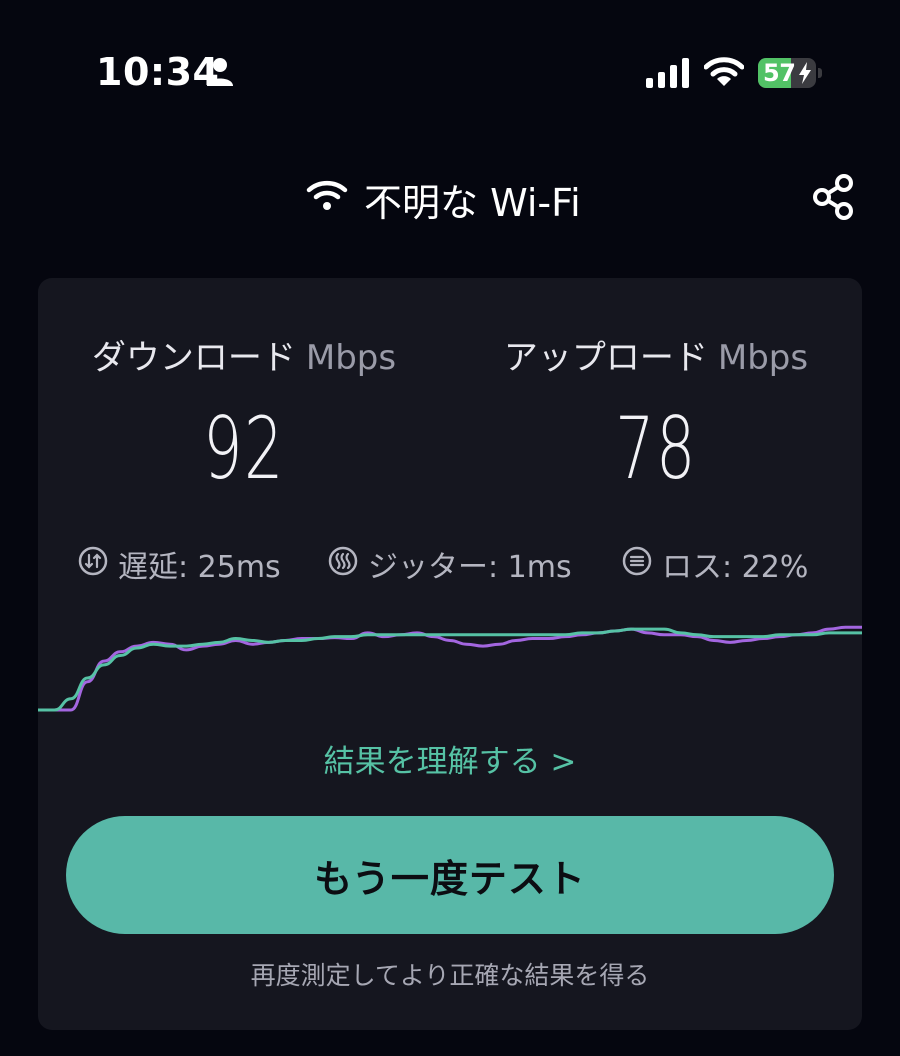 The width and height of the screenshot is (900, 1056). Describe the element at coordinates (199, 567) in the screenshot. I see `latency-text: 遅延: 25ms` at that location.